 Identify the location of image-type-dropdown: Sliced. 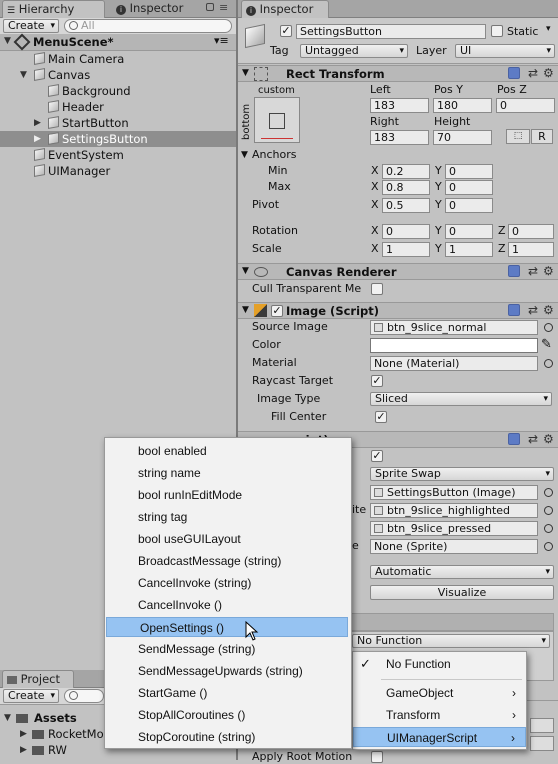
(461, 399).